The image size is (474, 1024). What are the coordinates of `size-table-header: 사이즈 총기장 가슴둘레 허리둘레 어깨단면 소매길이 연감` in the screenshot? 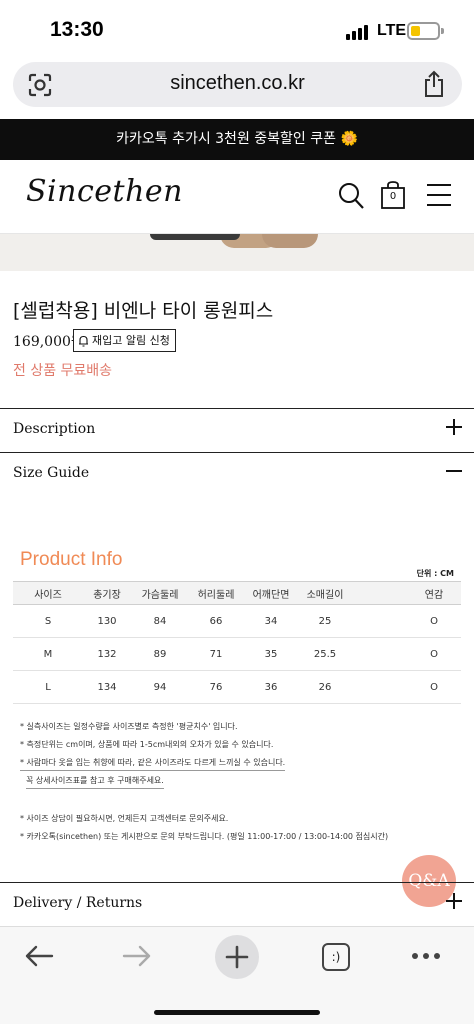 It's located at (237, 593).